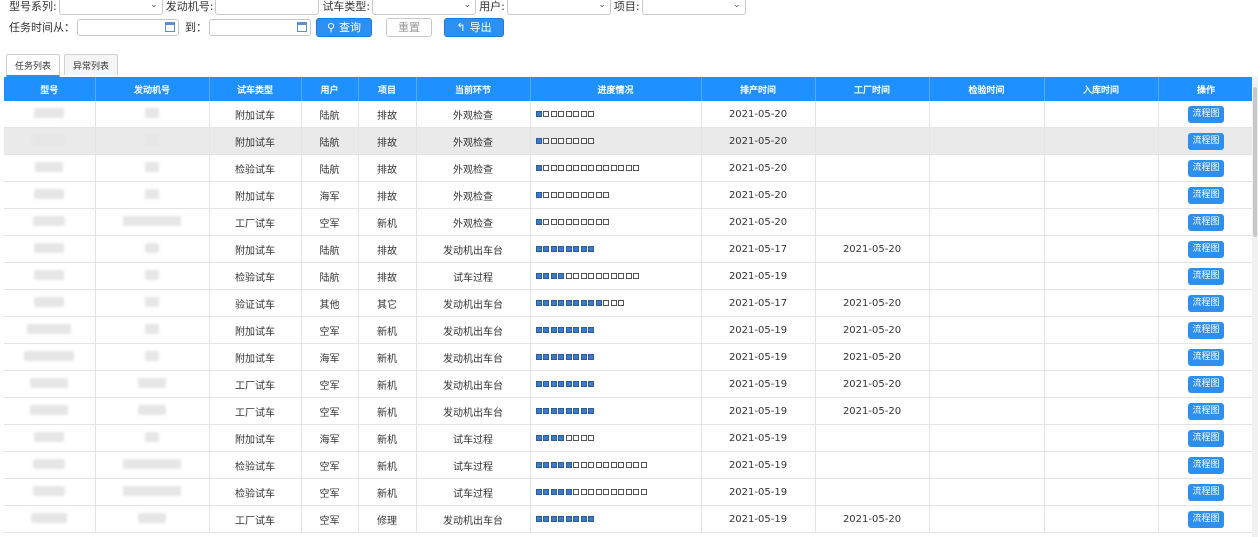 The image size is (1258, 537). I want to click on cell-project: 新机, so click(387, 438).